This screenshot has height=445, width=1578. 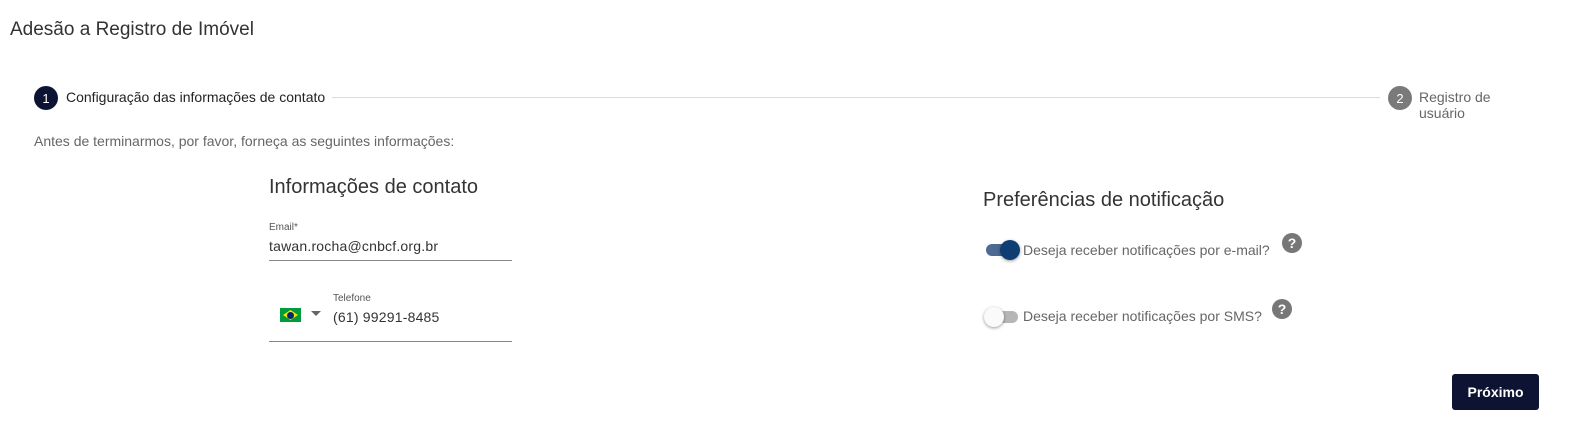 I want to click on step-1-number: 1, so click(x=46, y=98).